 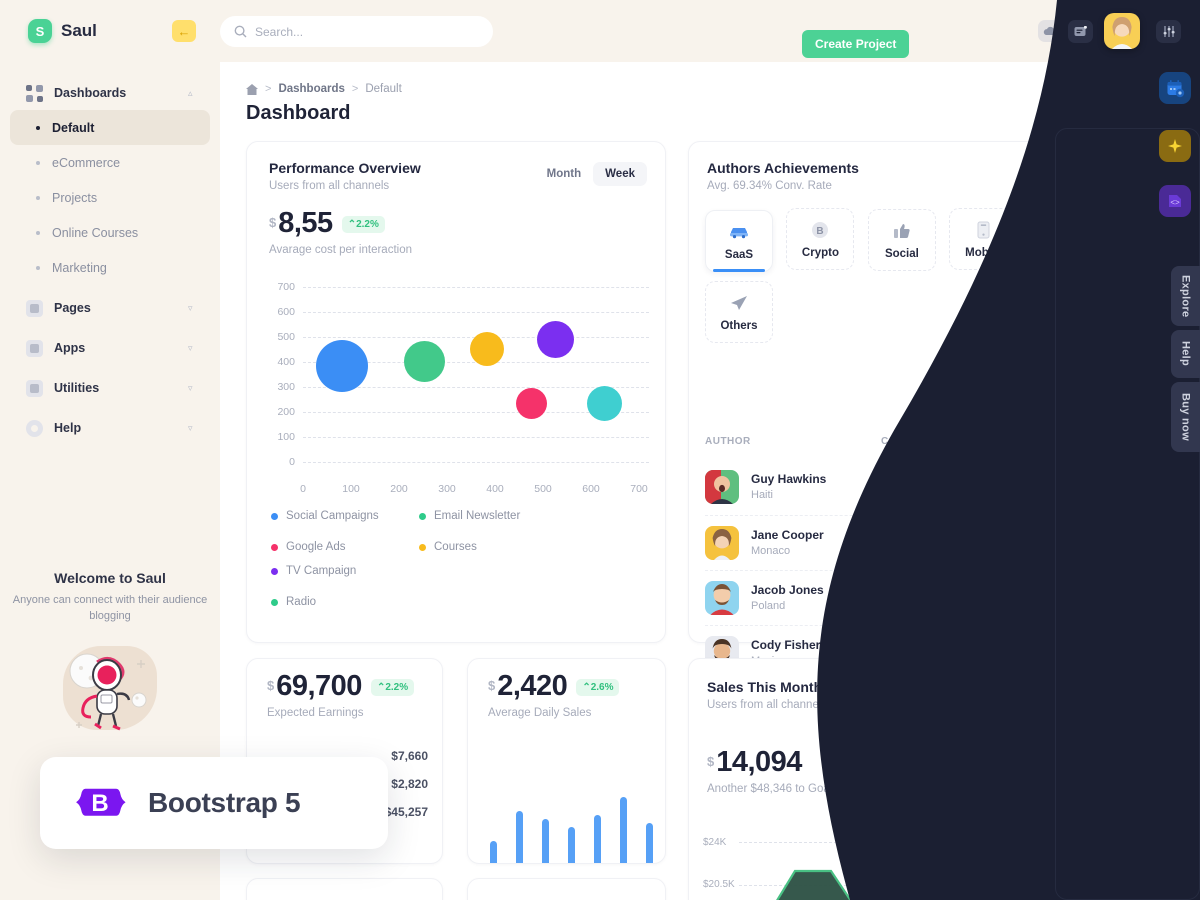 What do you see at coordinates (739, 232) in the screenshot?
I see `car-icon` at bounding box center [739, 232].